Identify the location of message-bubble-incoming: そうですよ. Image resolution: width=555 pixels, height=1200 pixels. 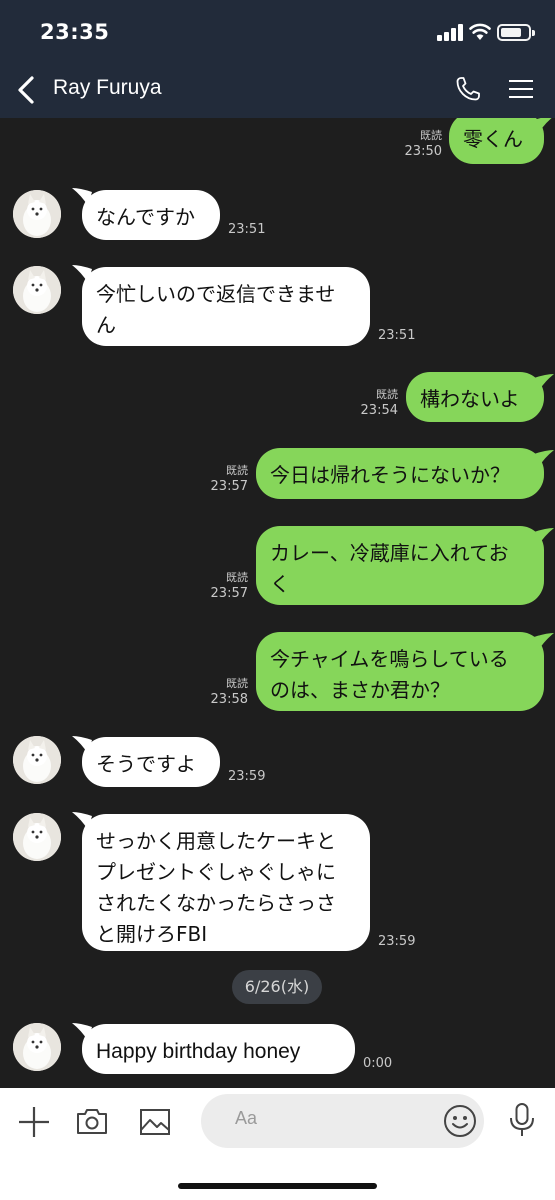
(151, 762).